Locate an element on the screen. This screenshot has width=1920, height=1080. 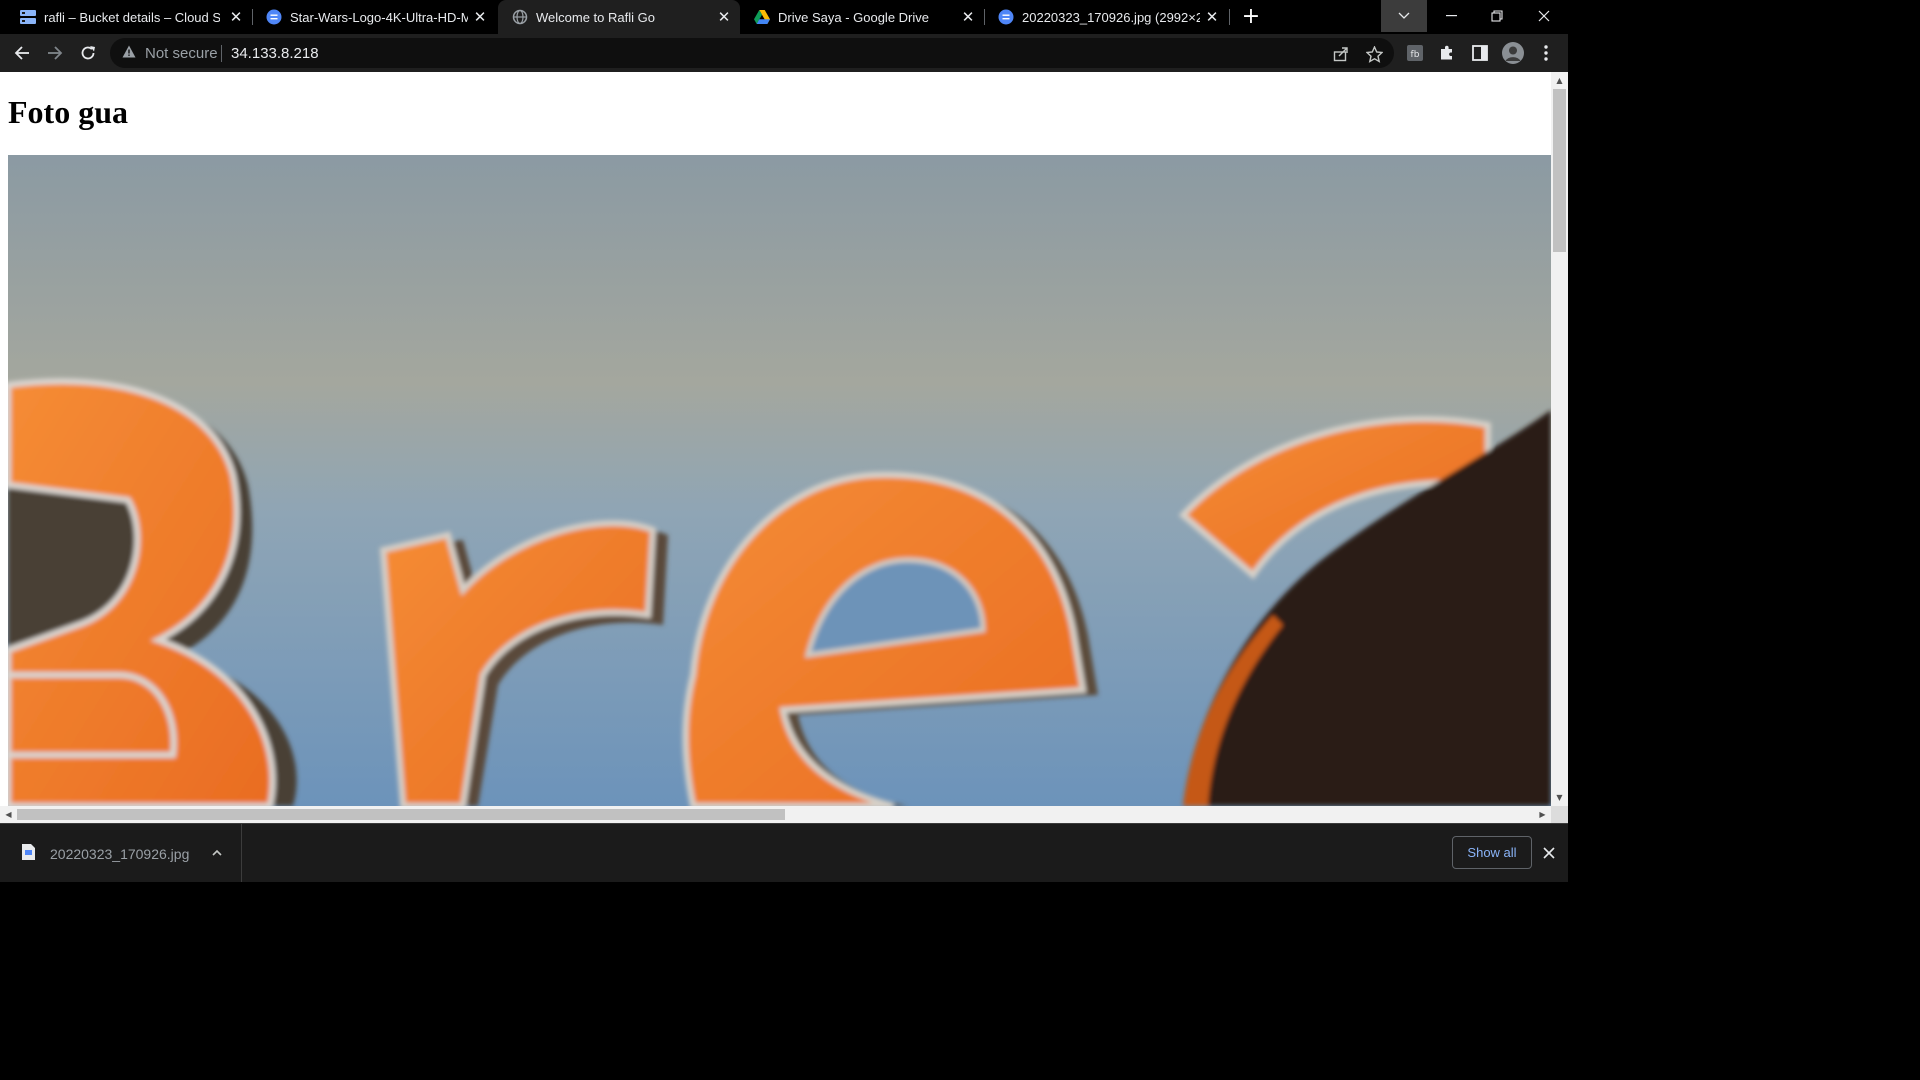
bookmark-star-icon is located at coordinates (1374, 54).